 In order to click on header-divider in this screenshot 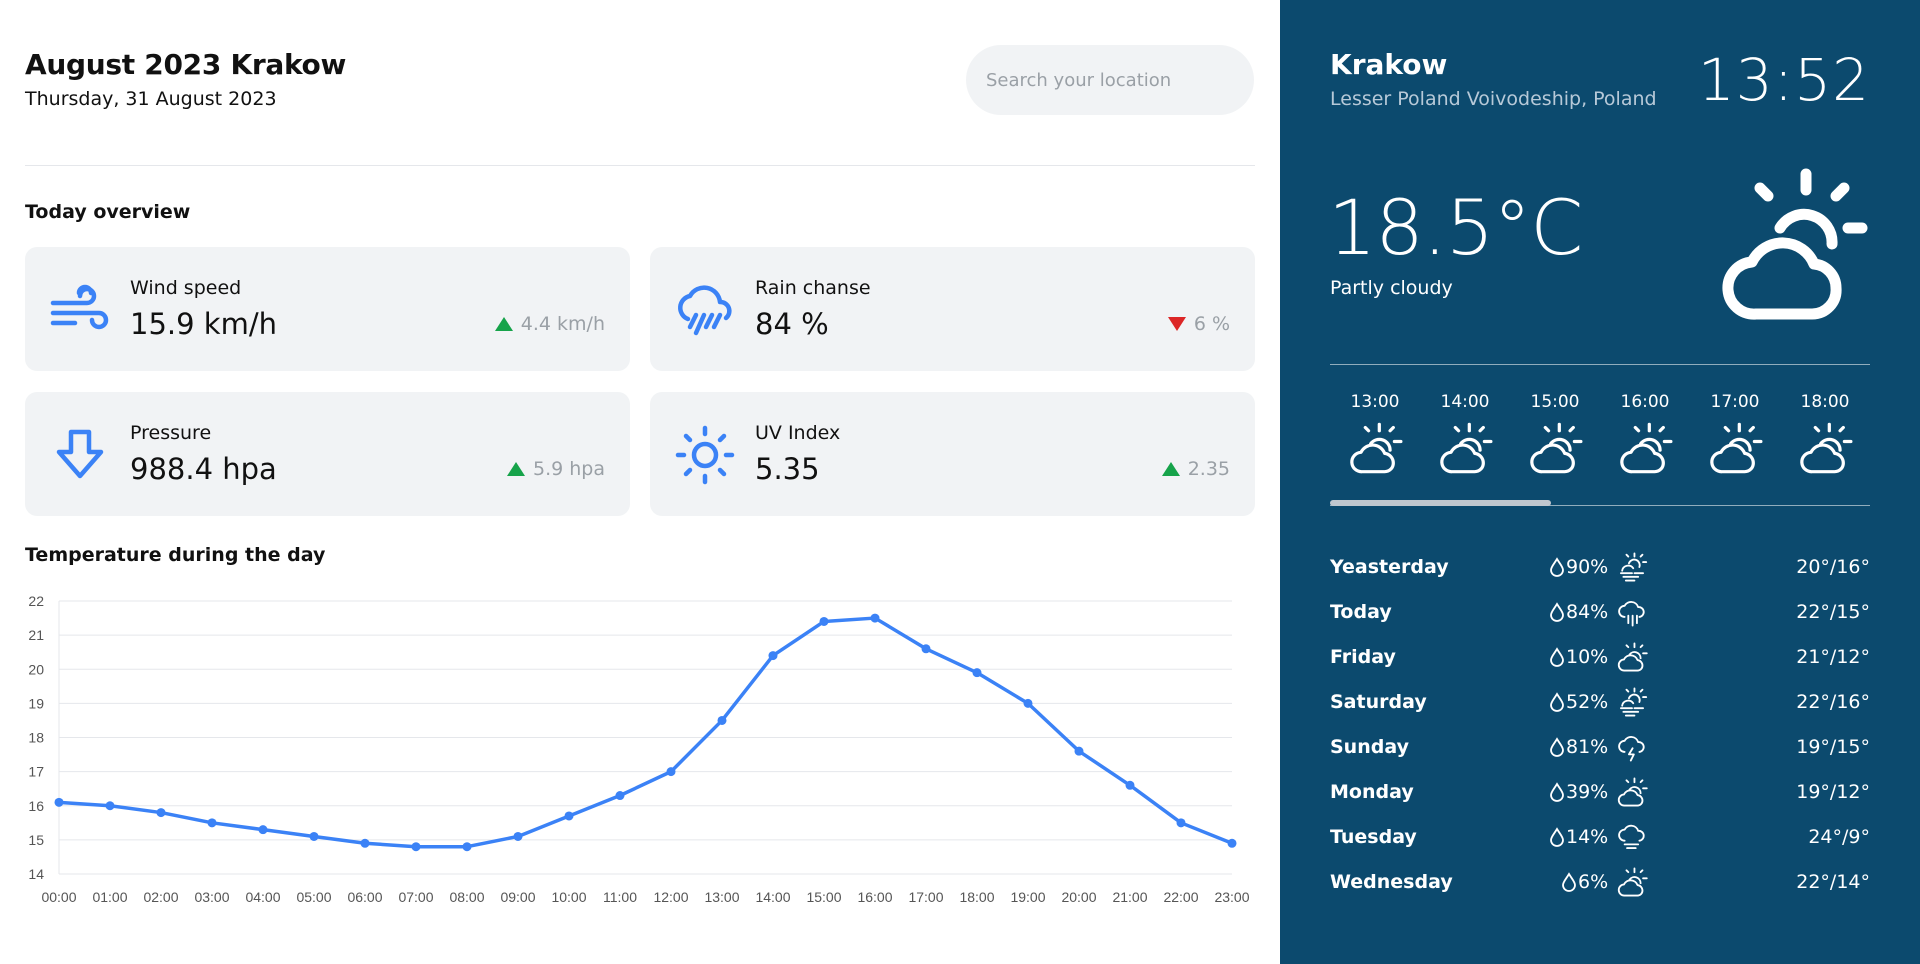, I will do `click(640, 165)`.